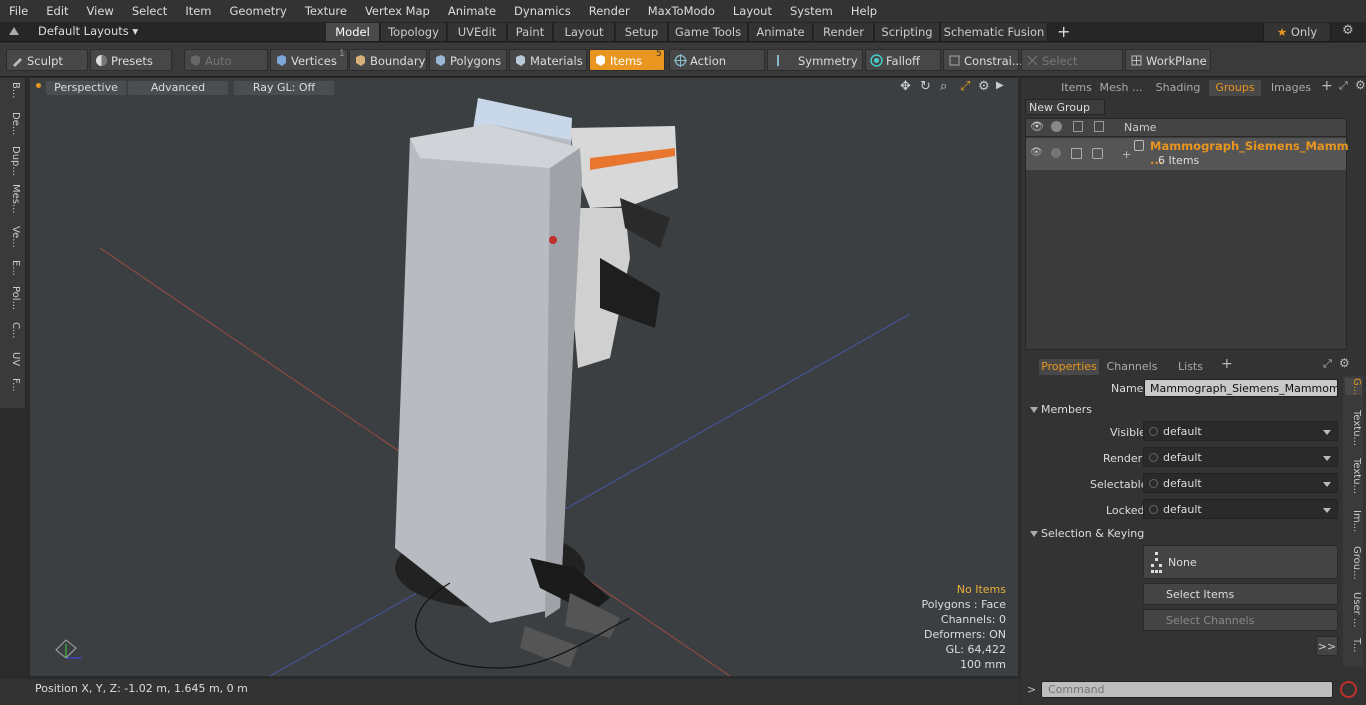 This screenshot has height=705, width=1366. What do you see at coordinates (627, 60) in the screenshot?
I see `items-button: Items` at bounding box center [627, 60].